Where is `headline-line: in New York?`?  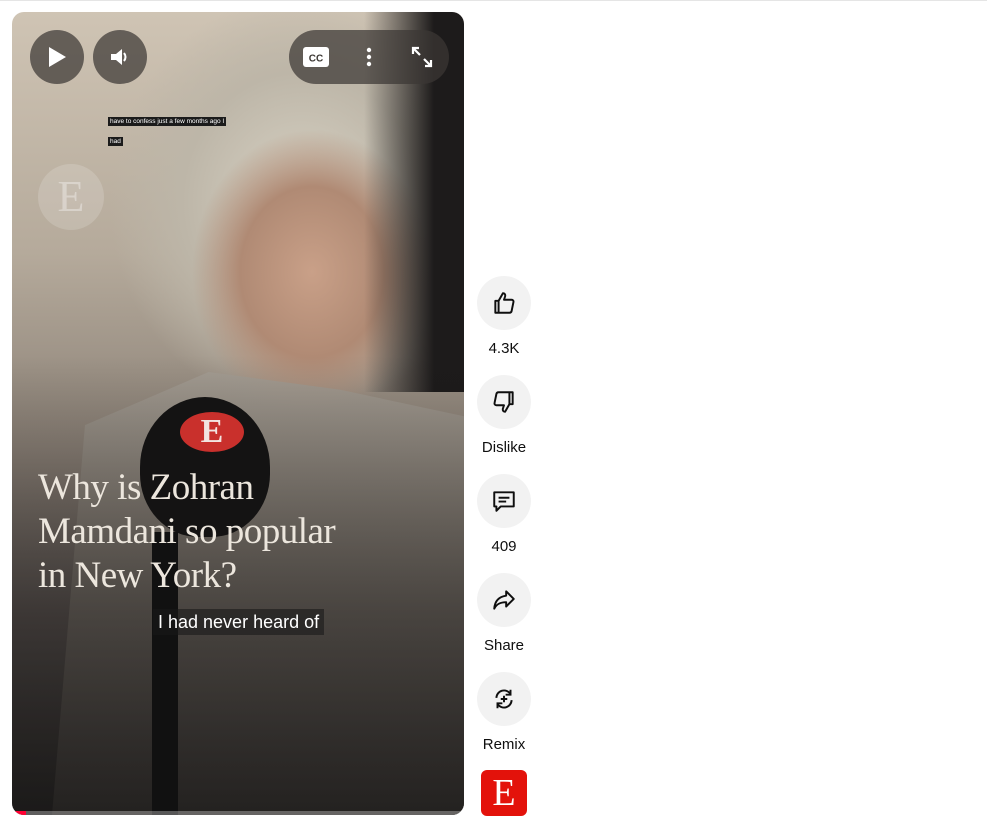
headline-line: in New York? is located at coordinates (137, 575).